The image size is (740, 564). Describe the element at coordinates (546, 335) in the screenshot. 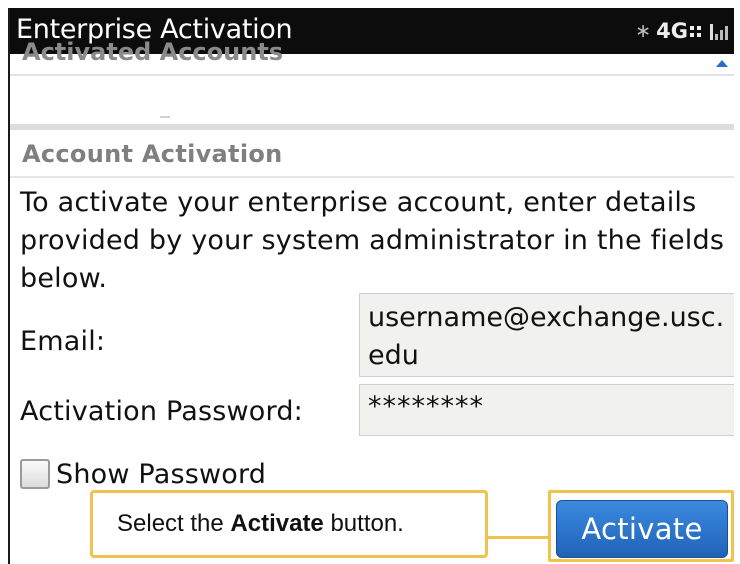

I see `email-field: username@exchange.usc.edu` at that location.